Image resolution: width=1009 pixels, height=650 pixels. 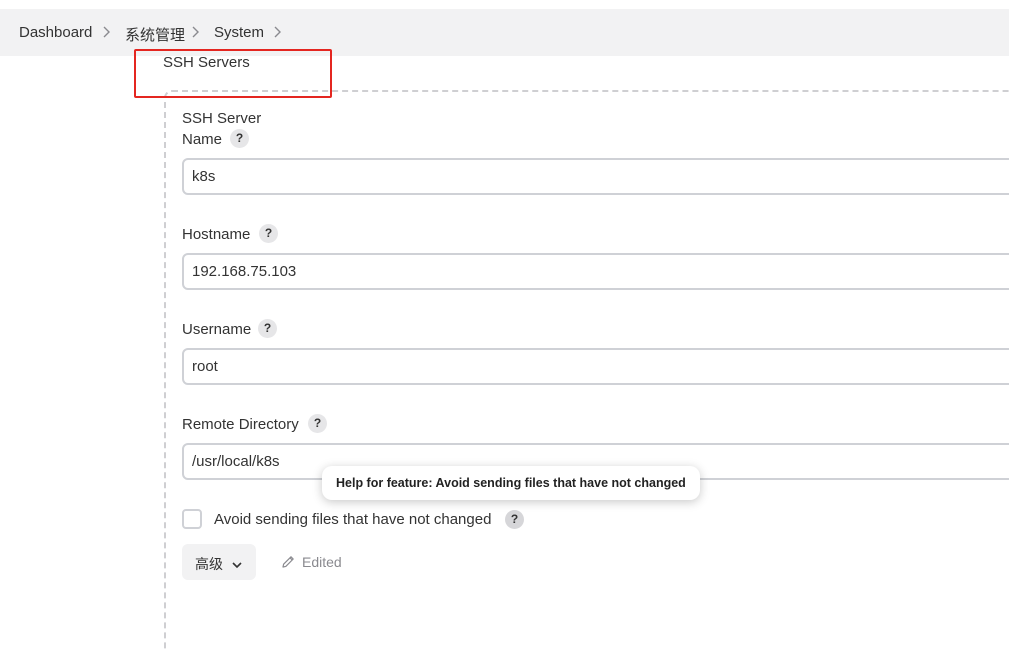 What do you see at coordinates (155, 34) in the screenshot?
I see `breadcrumb-item-system-management: 系统管理` at bounding box center [155, 34].